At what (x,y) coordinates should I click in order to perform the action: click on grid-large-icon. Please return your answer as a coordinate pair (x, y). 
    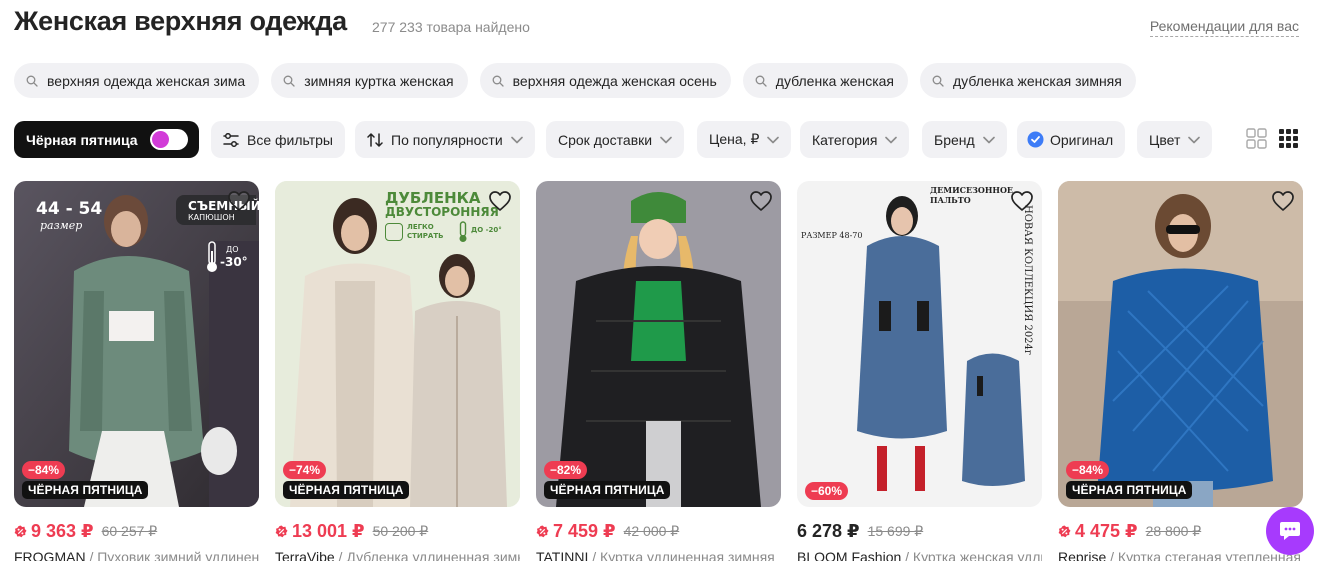
    Looking at the image, I should click on (1256, 138).